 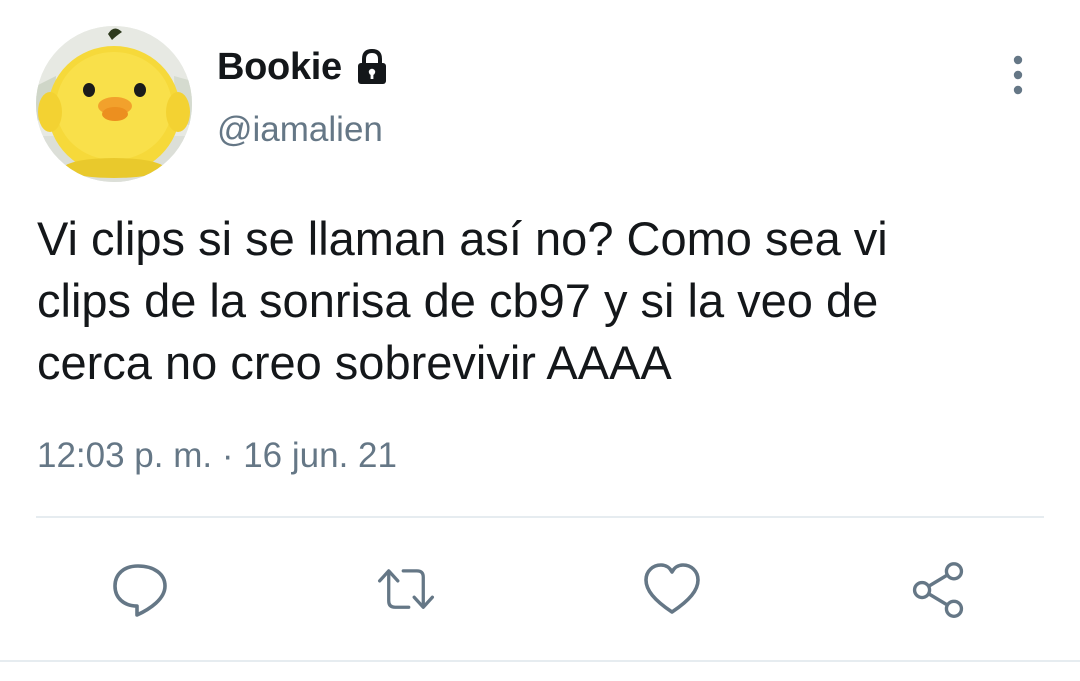 I want to click on reply-button, so click(x=140, y=590).